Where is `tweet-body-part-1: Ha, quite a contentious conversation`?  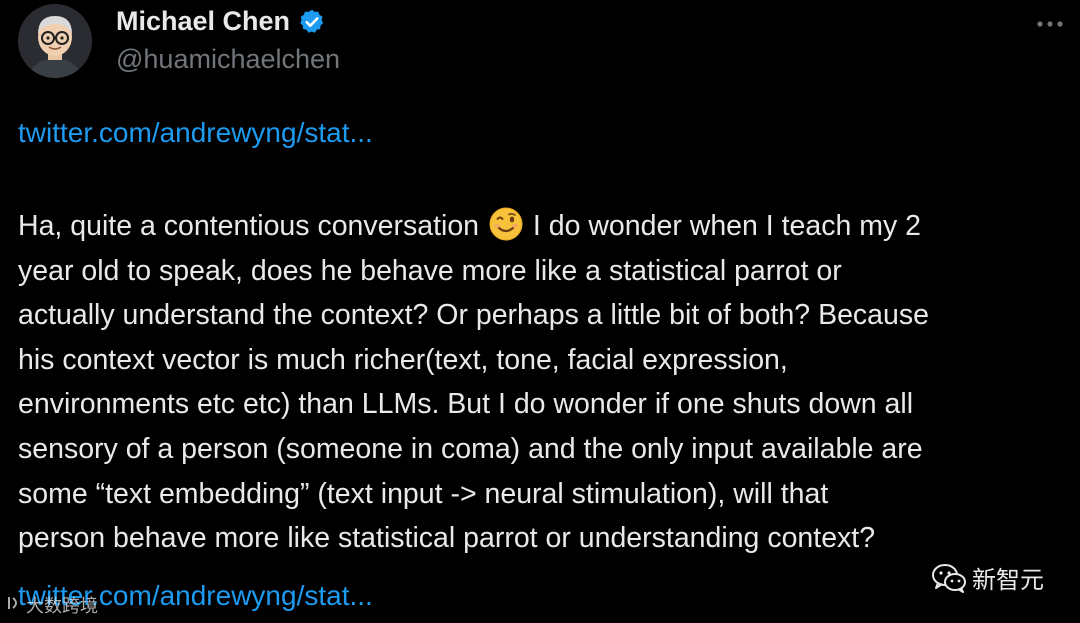 tweet-body-part-1: Ha, quite a contentious conversation is located at coordinates (252, 226).